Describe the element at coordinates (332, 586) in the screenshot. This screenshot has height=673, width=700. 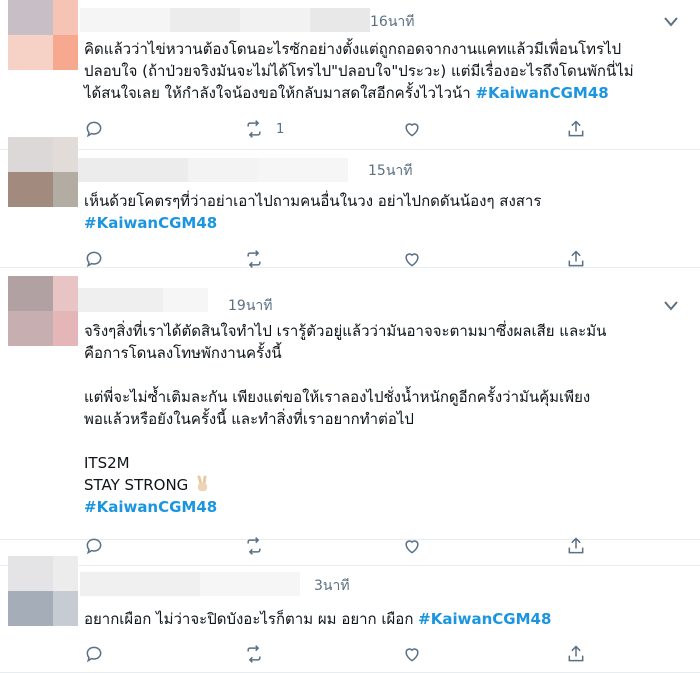
I see `tweet-timestamp: 3นาที` at that location.